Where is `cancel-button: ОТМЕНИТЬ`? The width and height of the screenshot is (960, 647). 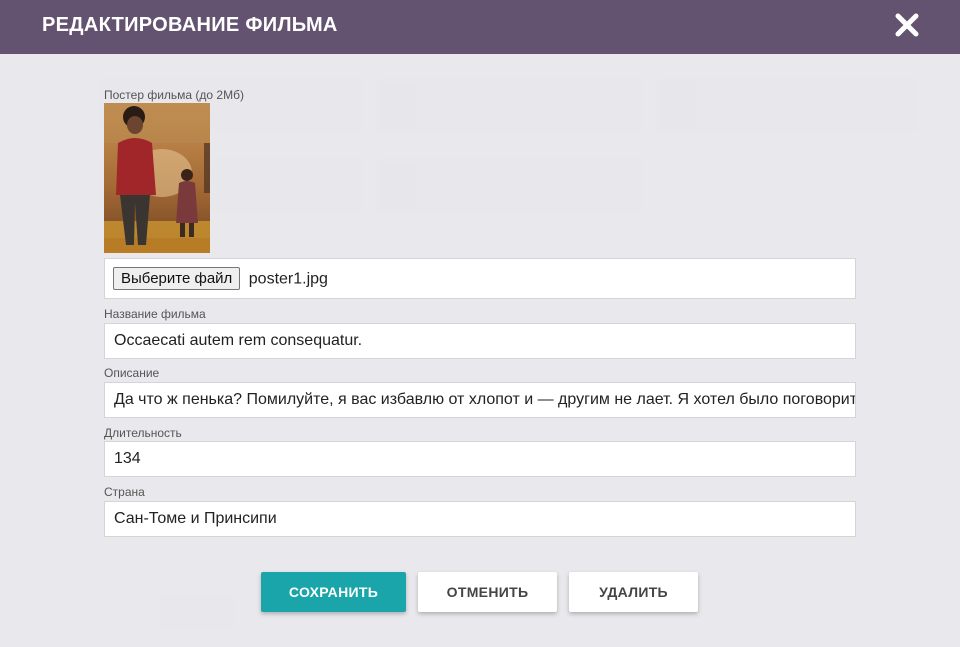
cancel-button: ОТМЕНИТЬ is located at coordinates (487, 592).